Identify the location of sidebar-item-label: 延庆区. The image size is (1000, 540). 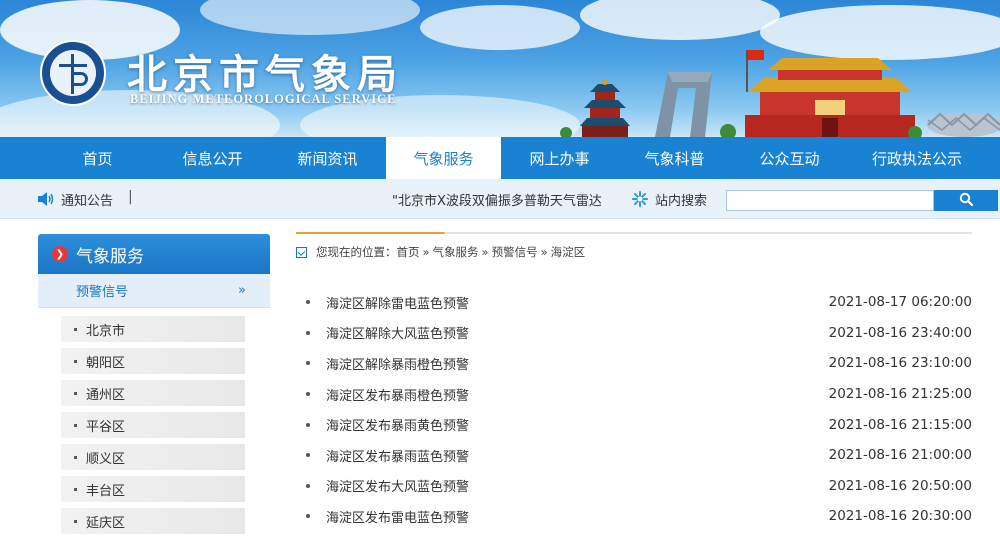
(106, 523).